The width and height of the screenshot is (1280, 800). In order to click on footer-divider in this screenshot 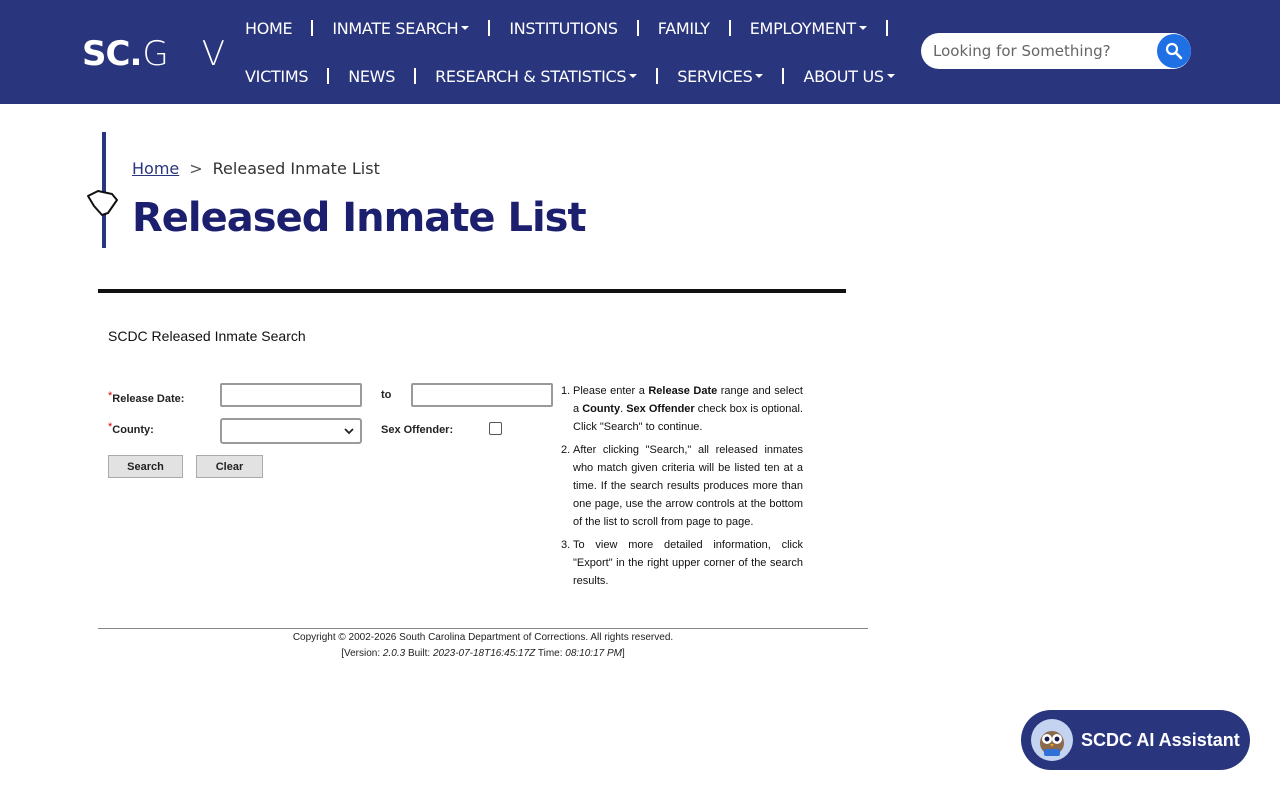, I will do `click(483, 628)`.